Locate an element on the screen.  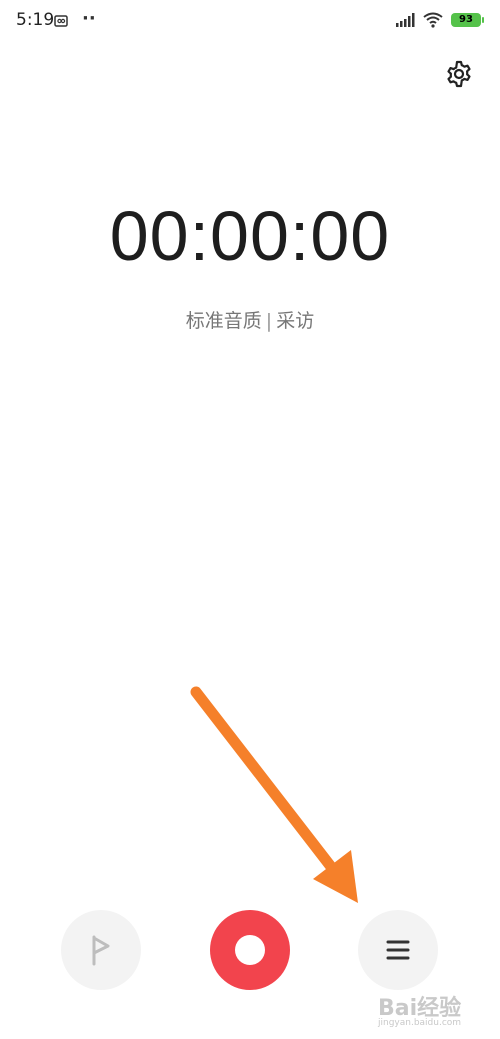
record-button is located at coordinates (250, 950).